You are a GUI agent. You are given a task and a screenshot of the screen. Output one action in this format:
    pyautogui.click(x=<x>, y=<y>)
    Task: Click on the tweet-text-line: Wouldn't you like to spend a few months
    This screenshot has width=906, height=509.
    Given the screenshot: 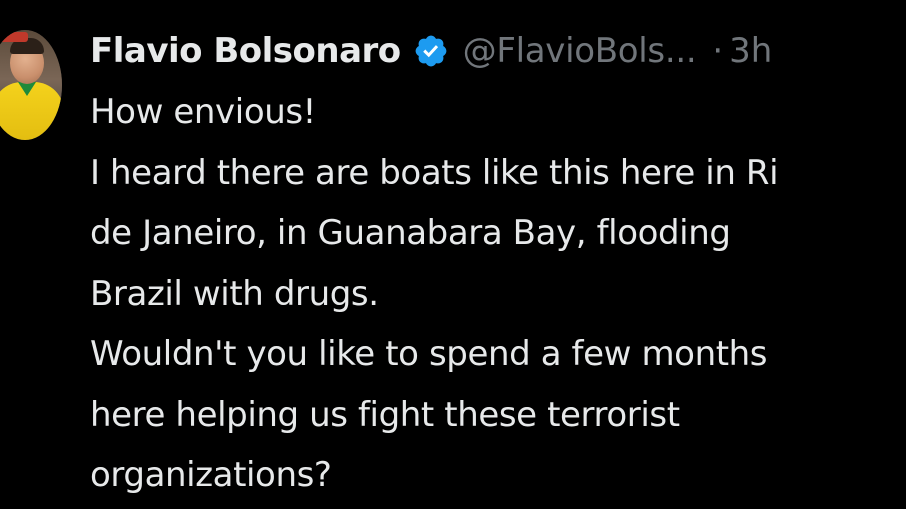 What is the action you would take?
    pyautogui.click(x=429, y=354)
    